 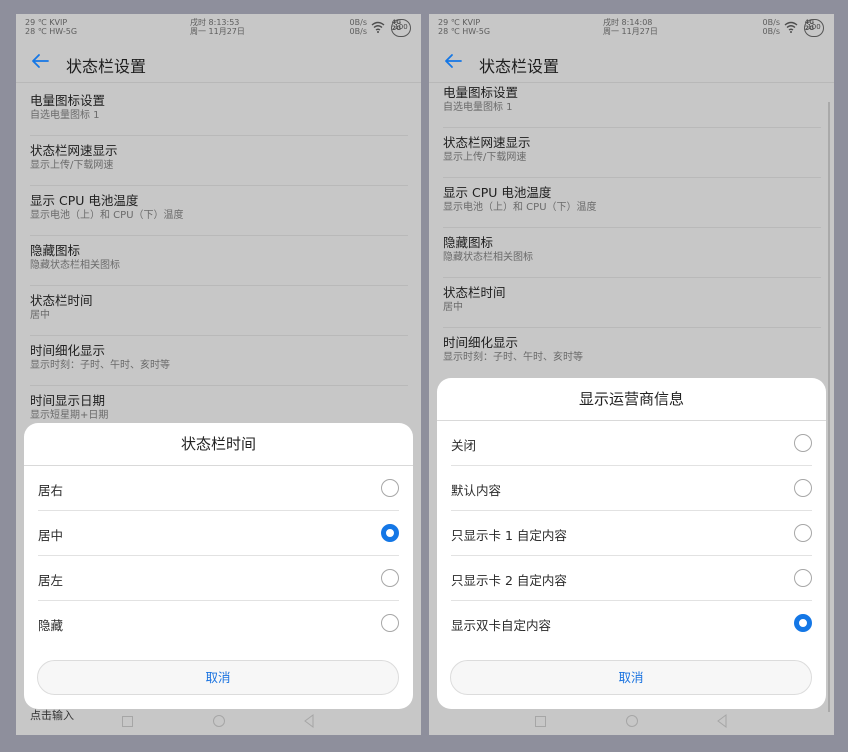 I want to click on option-list: 居右 居中 居左 隐藏, so click(x=218, y=556).